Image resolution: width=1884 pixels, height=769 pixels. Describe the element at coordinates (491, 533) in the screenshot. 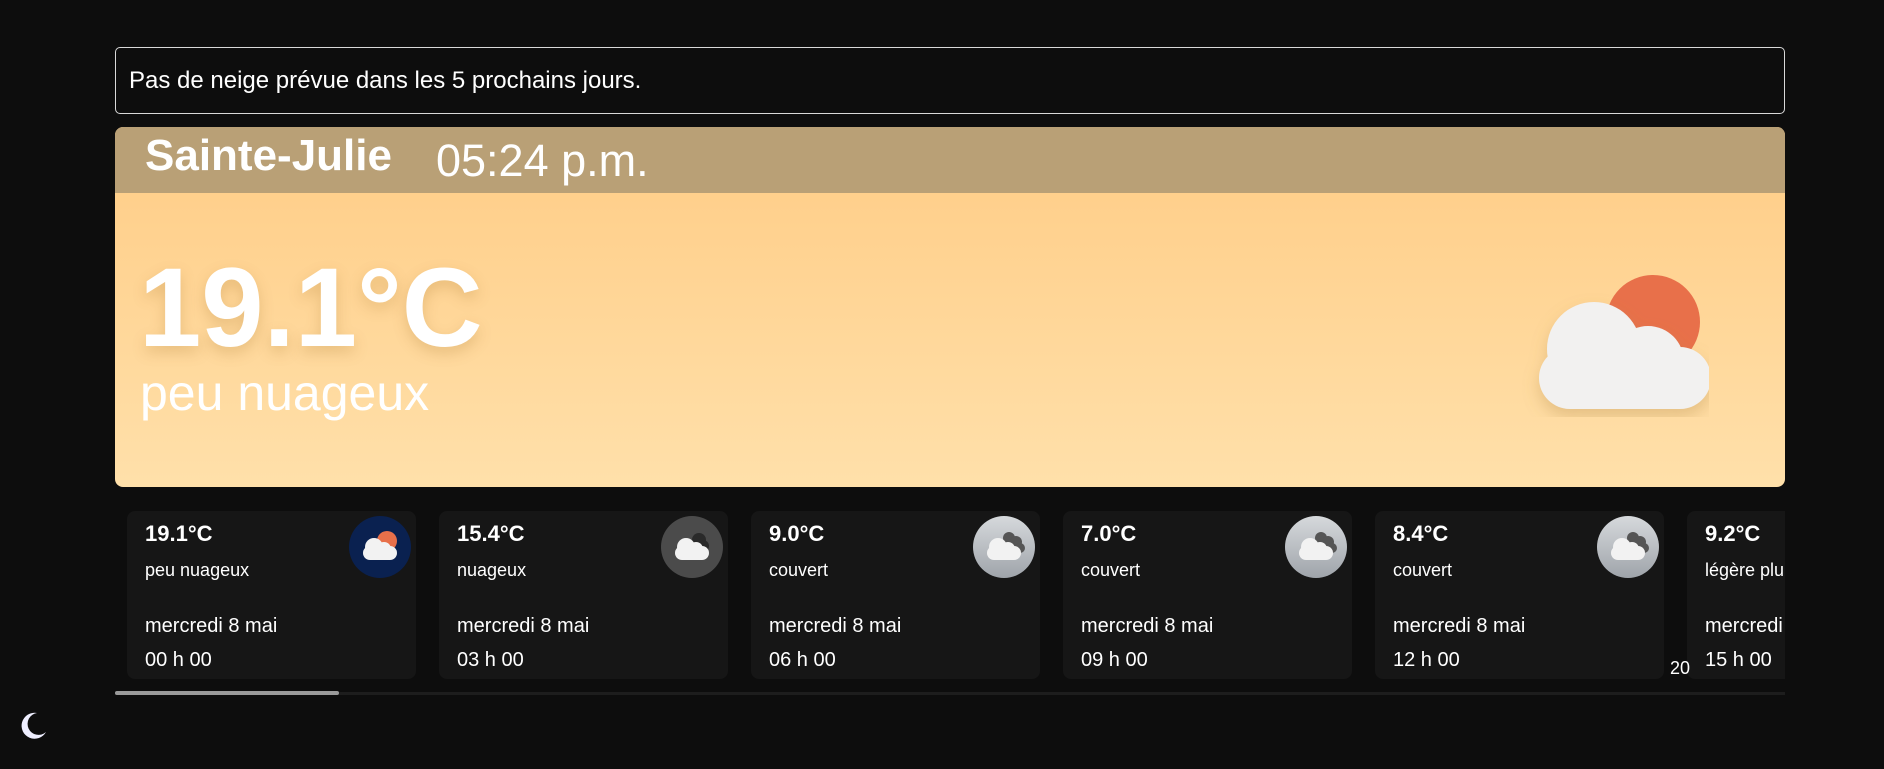

I see `forecast-temp: 15.4°C` at that location.